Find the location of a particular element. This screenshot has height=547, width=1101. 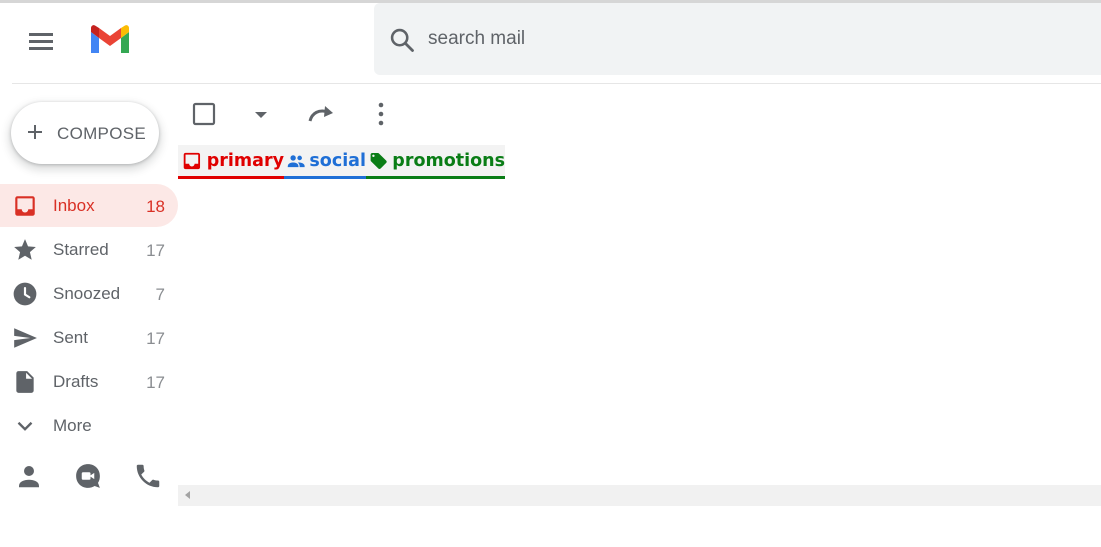

search-bar is located at coordinates (737, 39).